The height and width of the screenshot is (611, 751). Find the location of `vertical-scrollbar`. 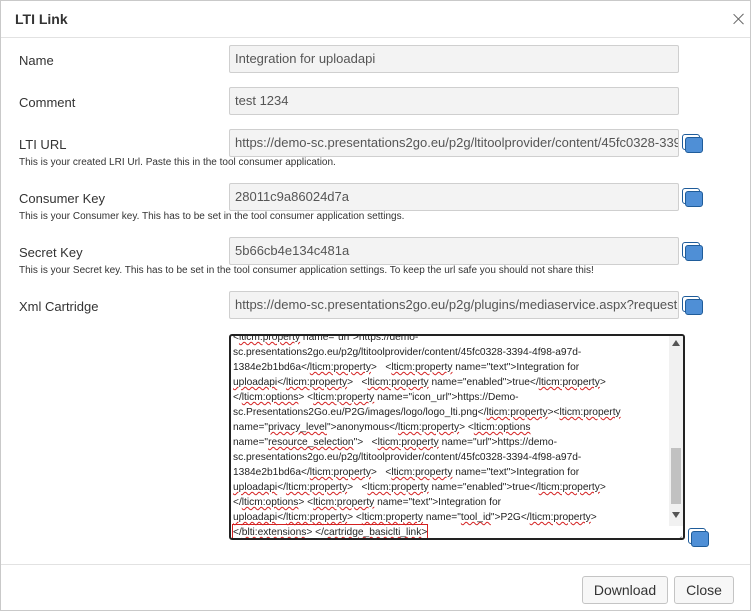

vertical-scrollbar is located at coordinates (676, 431).